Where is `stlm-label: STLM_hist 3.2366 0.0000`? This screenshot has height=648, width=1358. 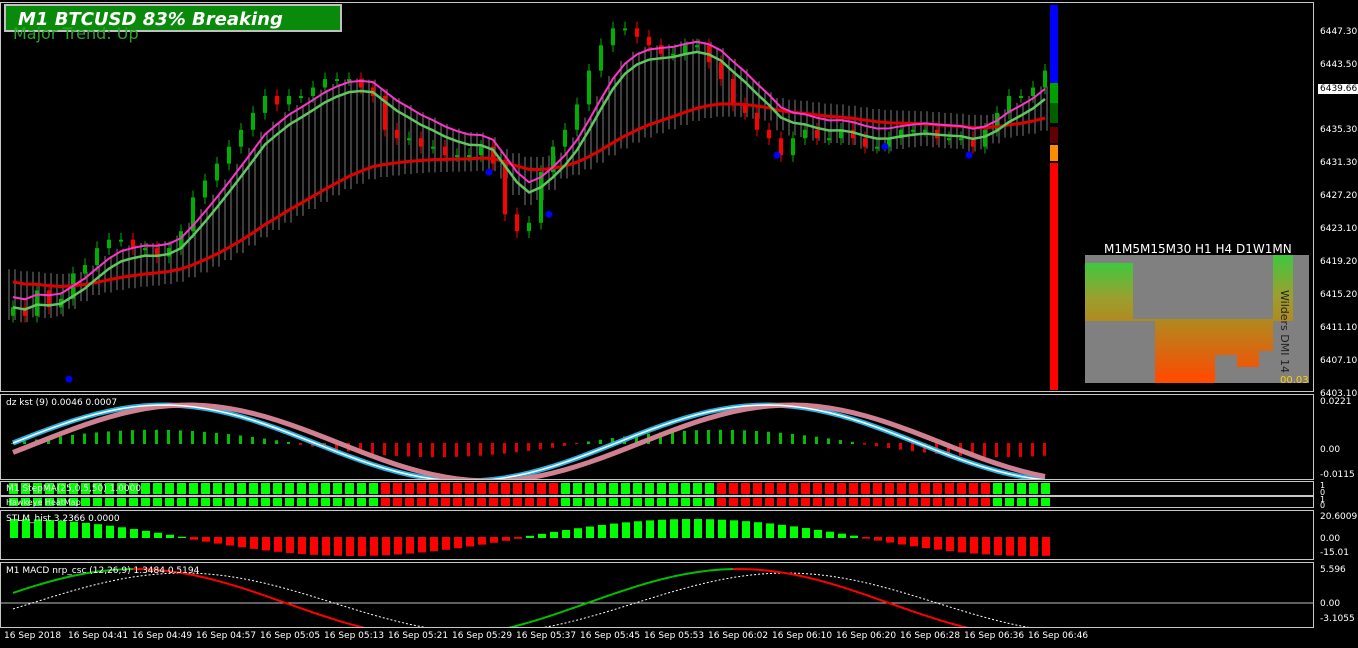
stlm-label: STLM_hist 3.2366 0.0000 is located at coordinates (63, 519).